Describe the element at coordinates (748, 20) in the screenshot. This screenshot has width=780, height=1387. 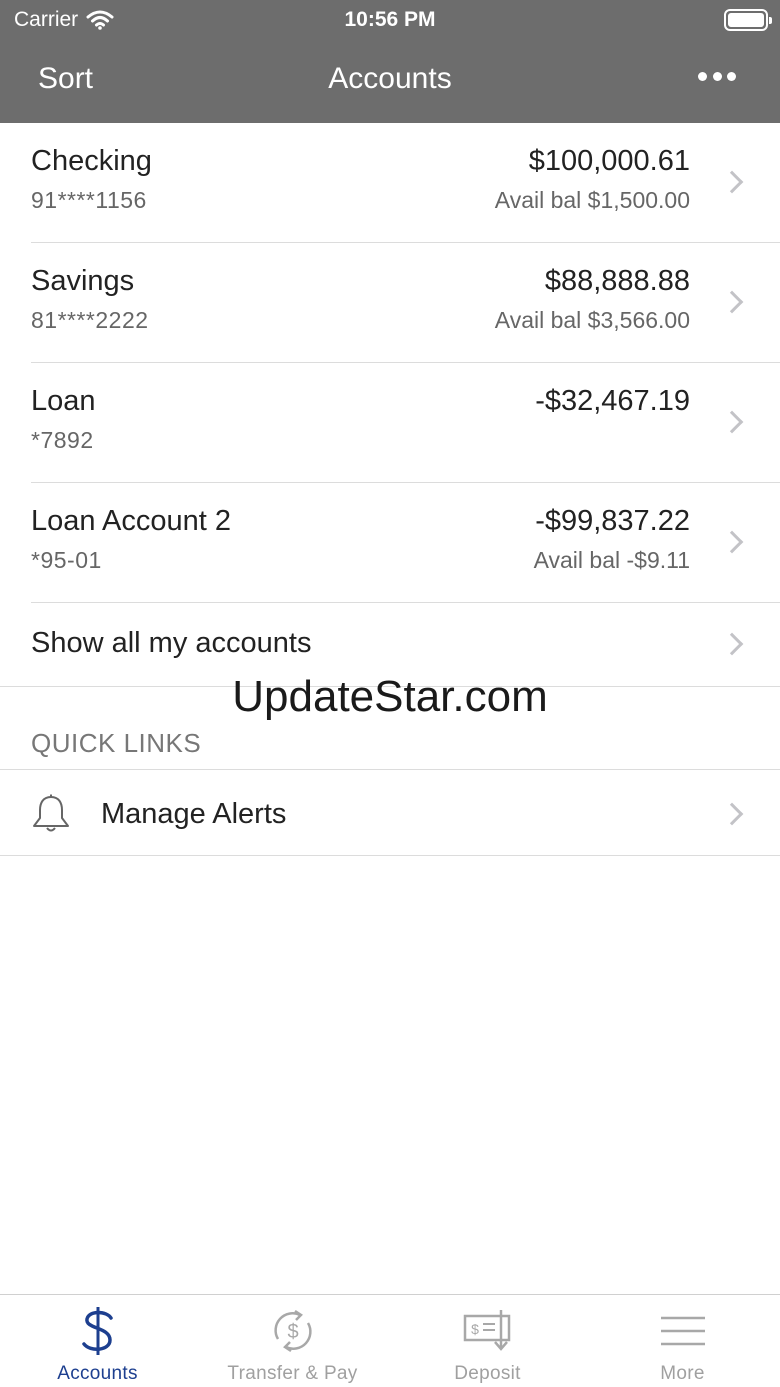
I see `battery-icon` at that location.